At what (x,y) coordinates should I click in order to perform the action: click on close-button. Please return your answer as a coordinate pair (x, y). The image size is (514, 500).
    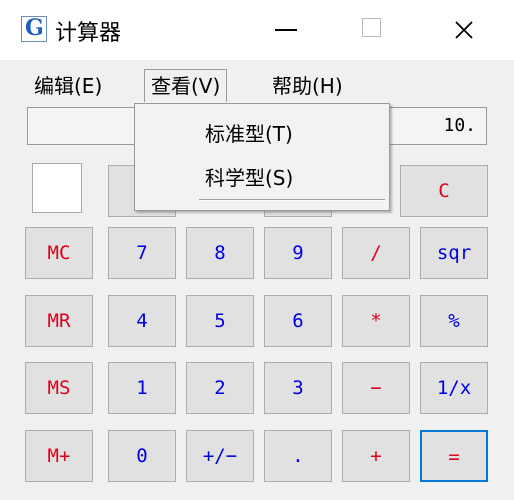
    Looking at the image, I should click on (465, 30).